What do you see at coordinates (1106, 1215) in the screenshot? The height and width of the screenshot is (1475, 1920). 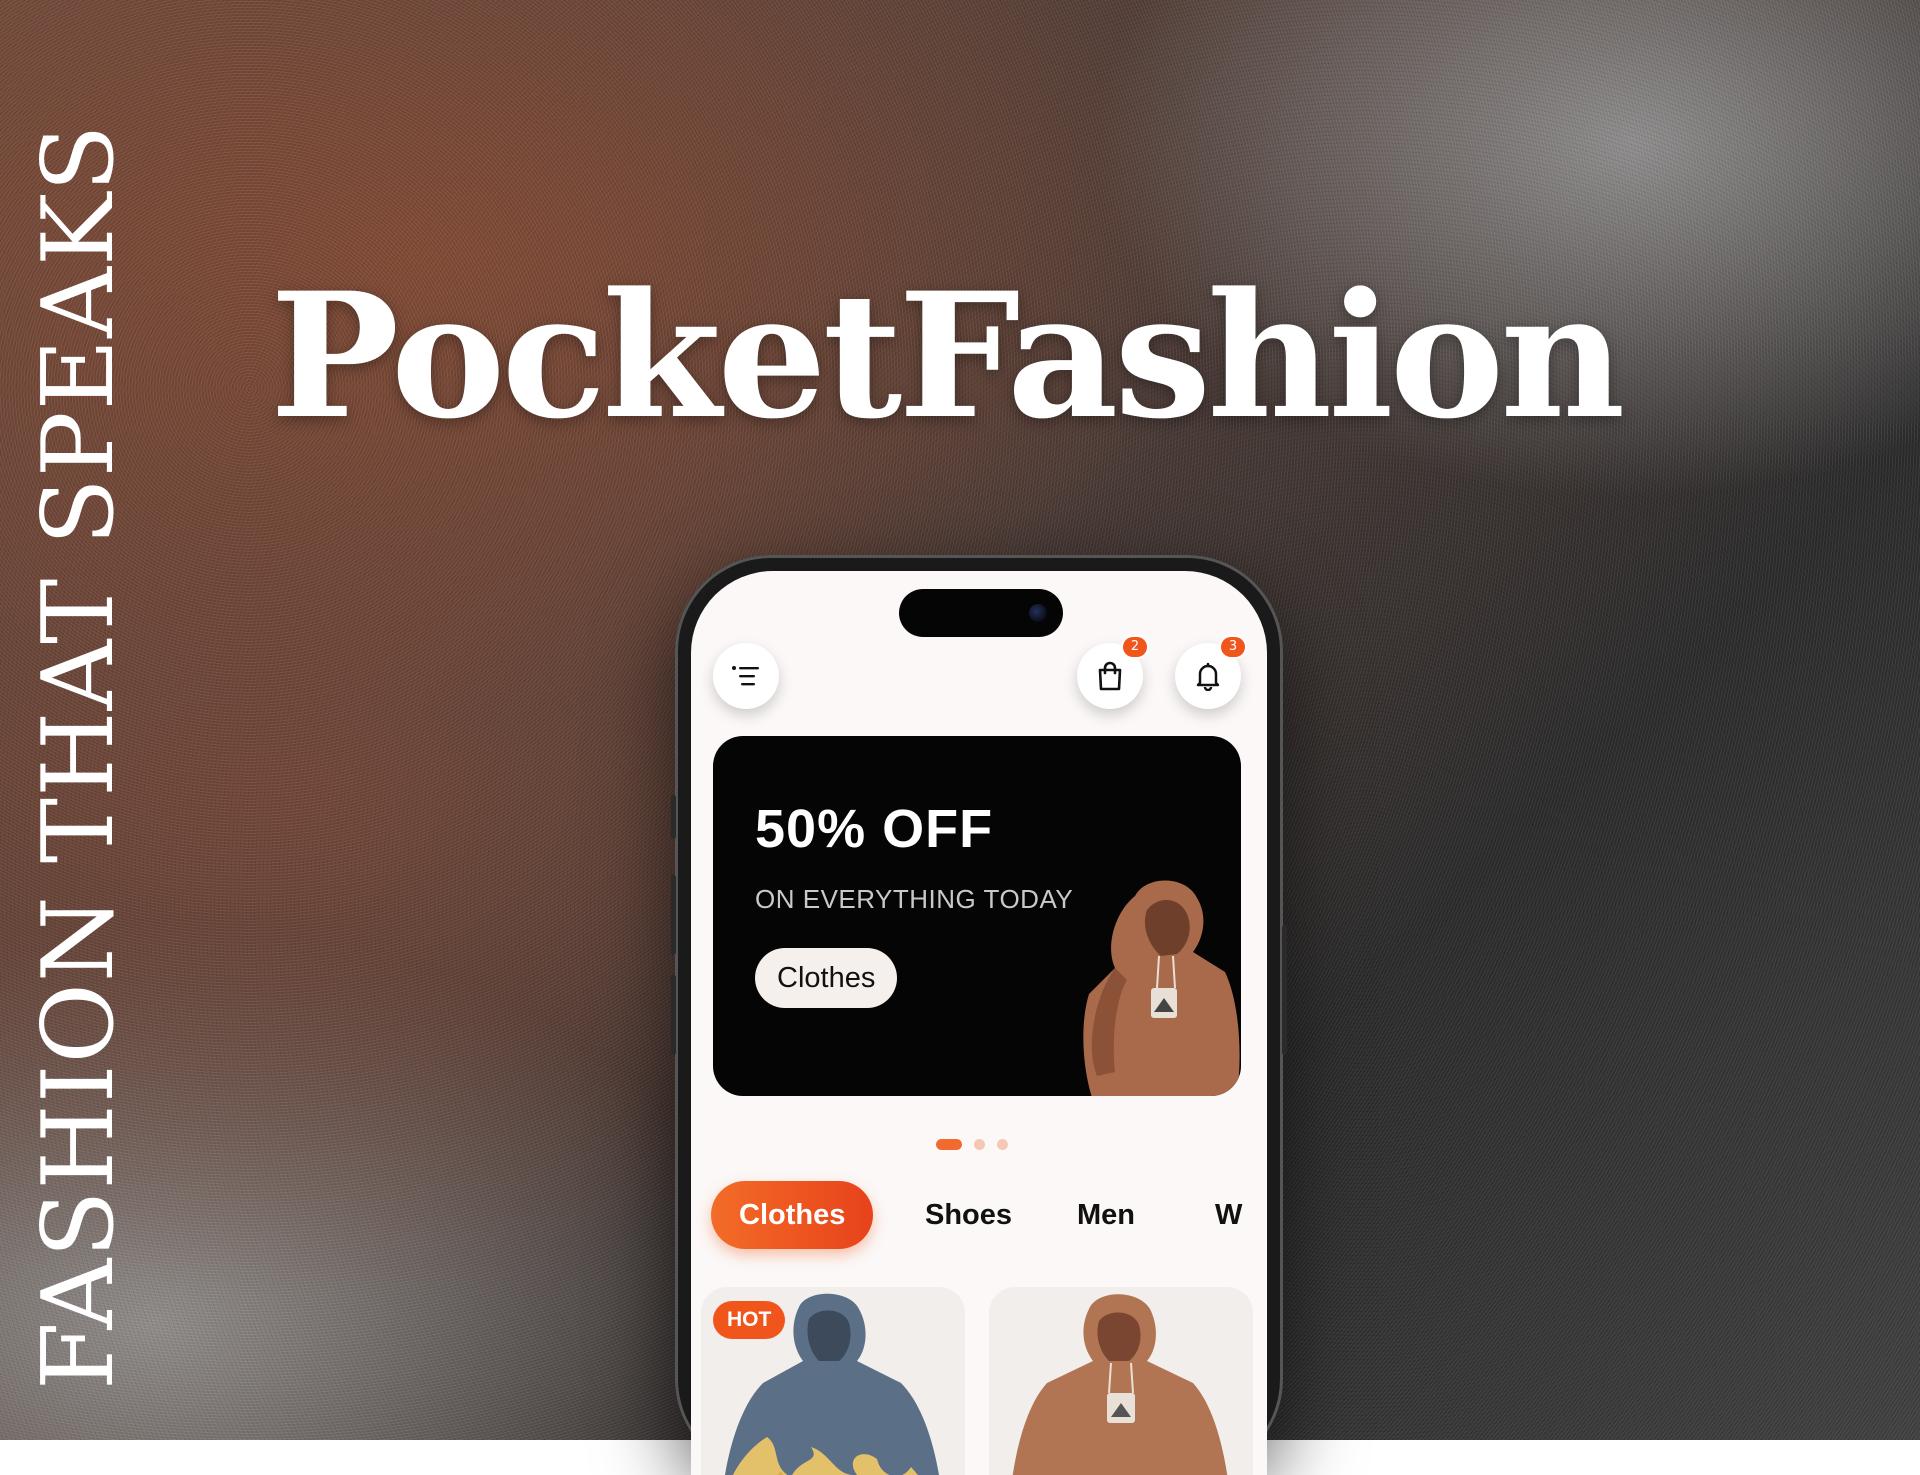 I see `tab-men: Men` at bounding box center [1106, 1215].